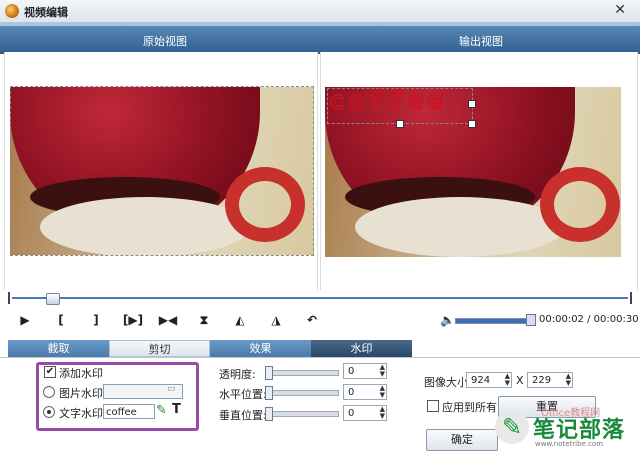 The width and height of the screenshot is (640, 454). What do you see at coordinates (165, 41) in the screenshot?
I see `original-view-label: 原始视图` at bounding box center [165, 41].